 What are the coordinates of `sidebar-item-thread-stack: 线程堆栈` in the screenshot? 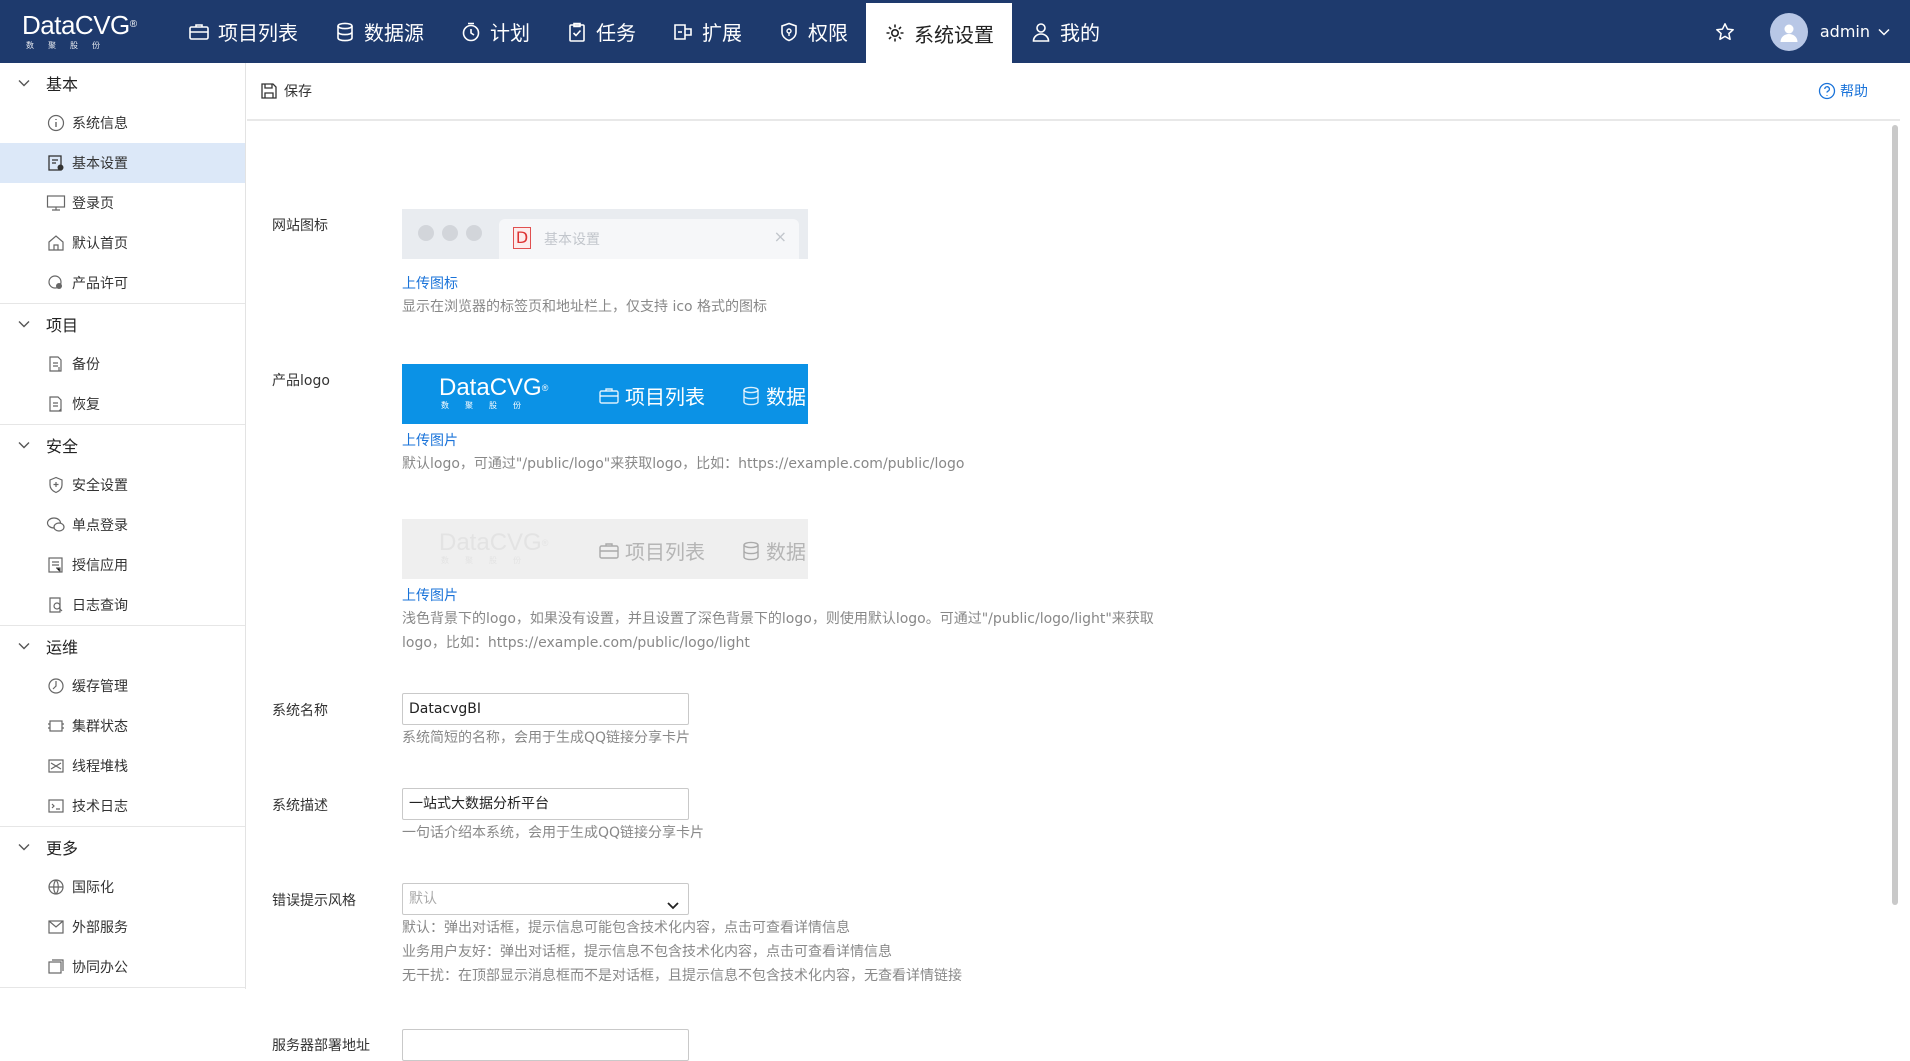 It's located at (122, 766).